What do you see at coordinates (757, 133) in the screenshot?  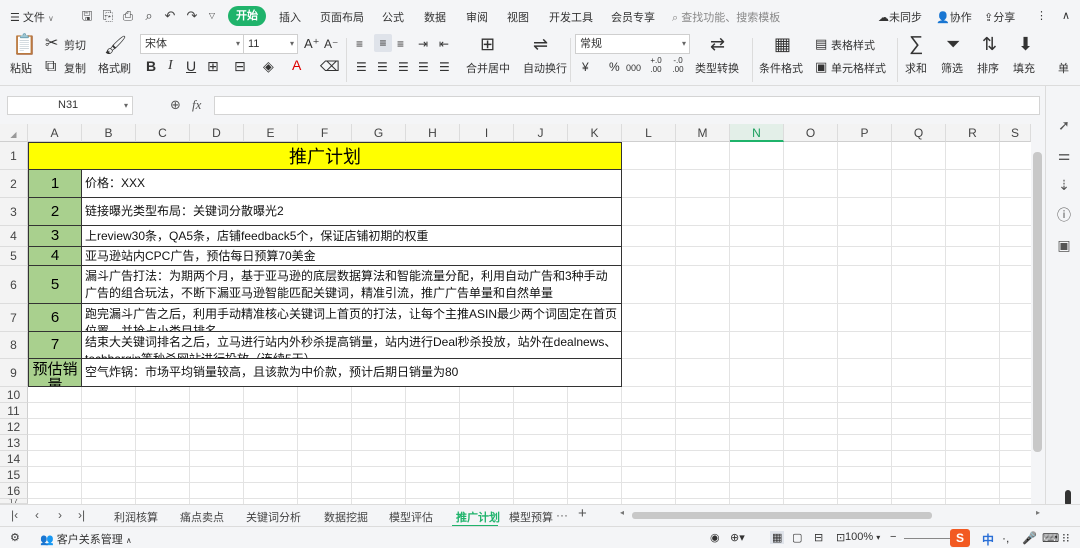 I see `column-header-selected: N` at bounding box center [757, 133].